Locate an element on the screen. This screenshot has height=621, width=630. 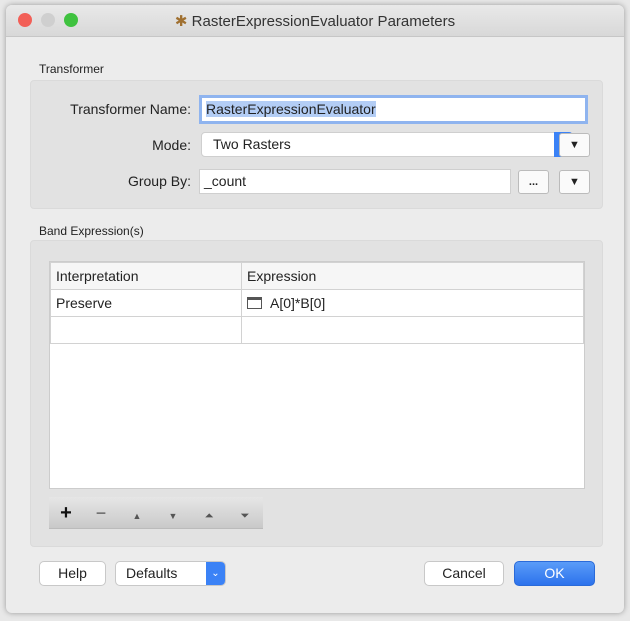
interpretation-cell is located at coordinates (146, 330).